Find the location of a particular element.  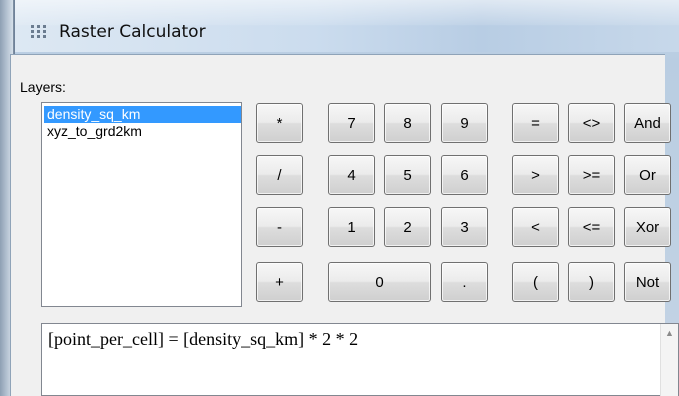

digit-7-button: 7 is located at coordinates (351, 123).